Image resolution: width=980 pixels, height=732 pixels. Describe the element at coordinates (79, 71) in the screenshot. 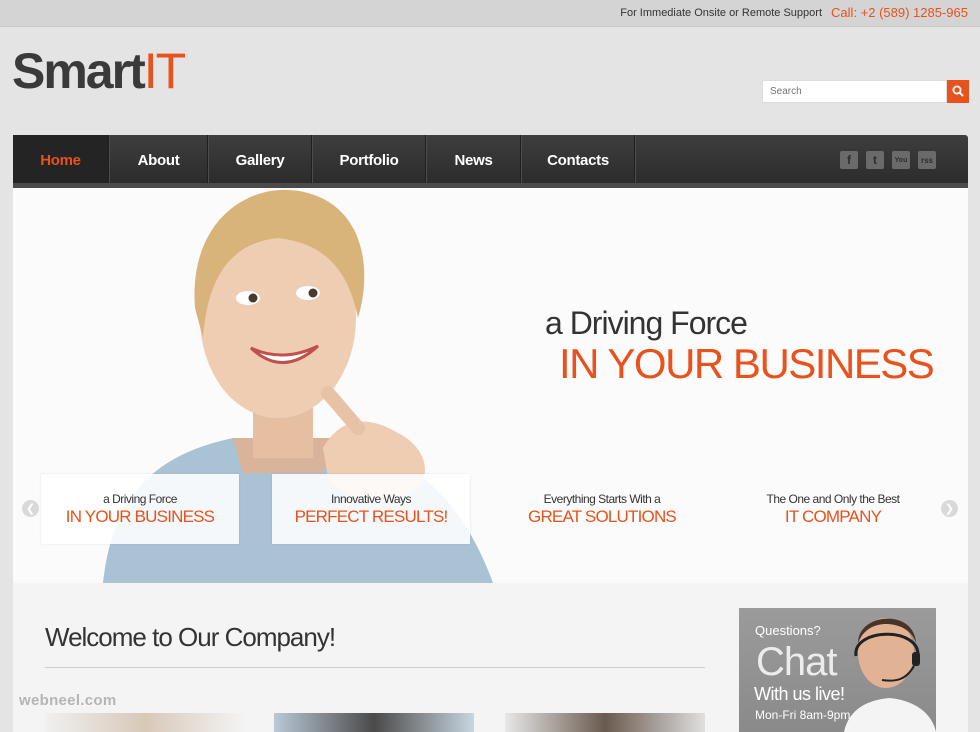

I see `logo-text-smart: Smart` at that location.